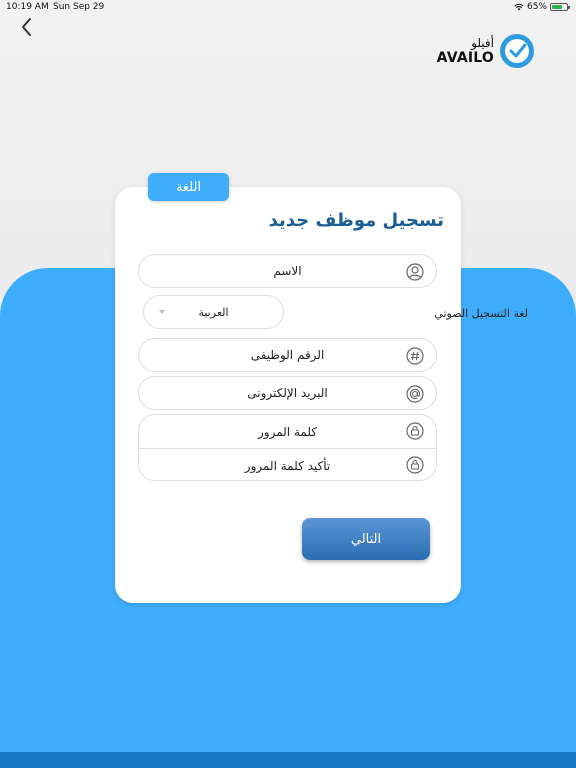 The image size is (576, 768). I want to click on email-field: البريد الإلكترونى, so click(287, 393).